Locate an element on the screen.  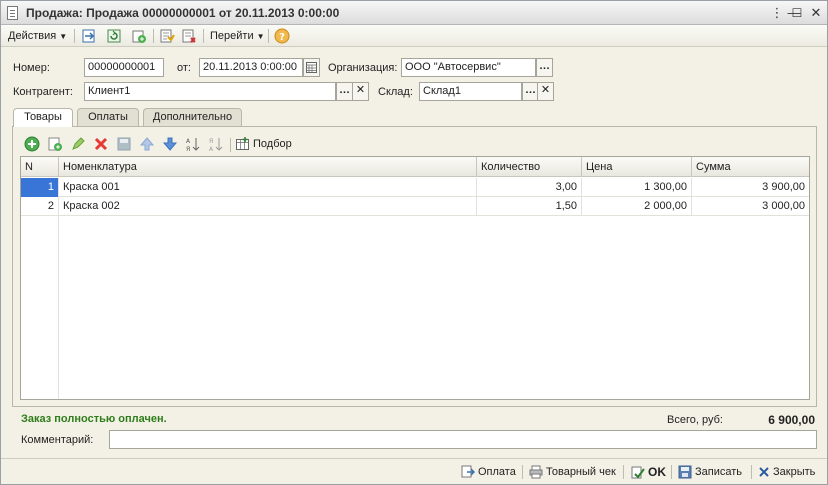
date-label: от: is located at coordinates (184, 68).